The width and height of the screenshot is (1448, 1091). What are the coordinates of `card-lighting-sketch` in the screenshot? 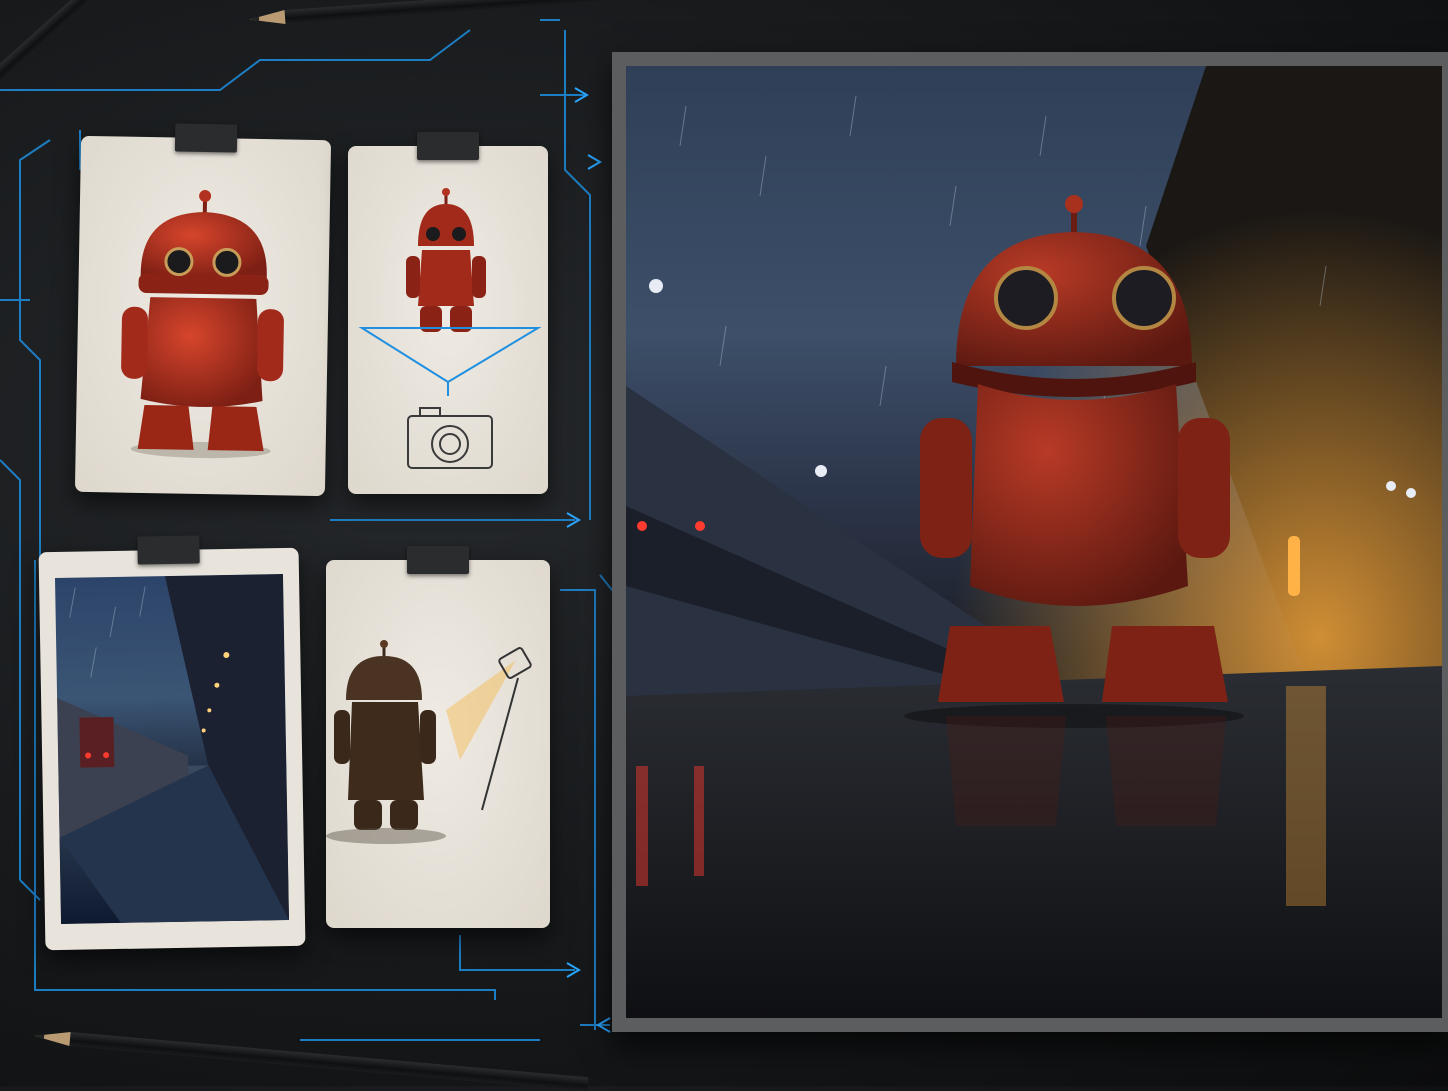 It's located at (438, 744).